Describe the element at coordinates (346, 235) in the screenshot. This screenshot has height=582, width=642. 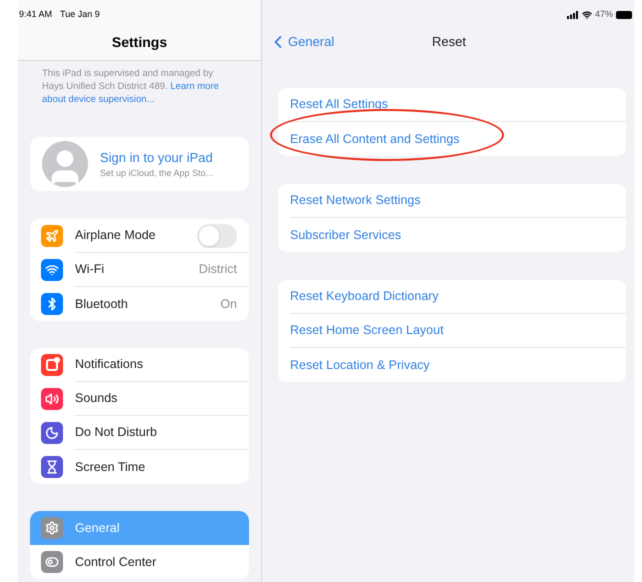
I see `reset-option: Subscriber Services` at that location.